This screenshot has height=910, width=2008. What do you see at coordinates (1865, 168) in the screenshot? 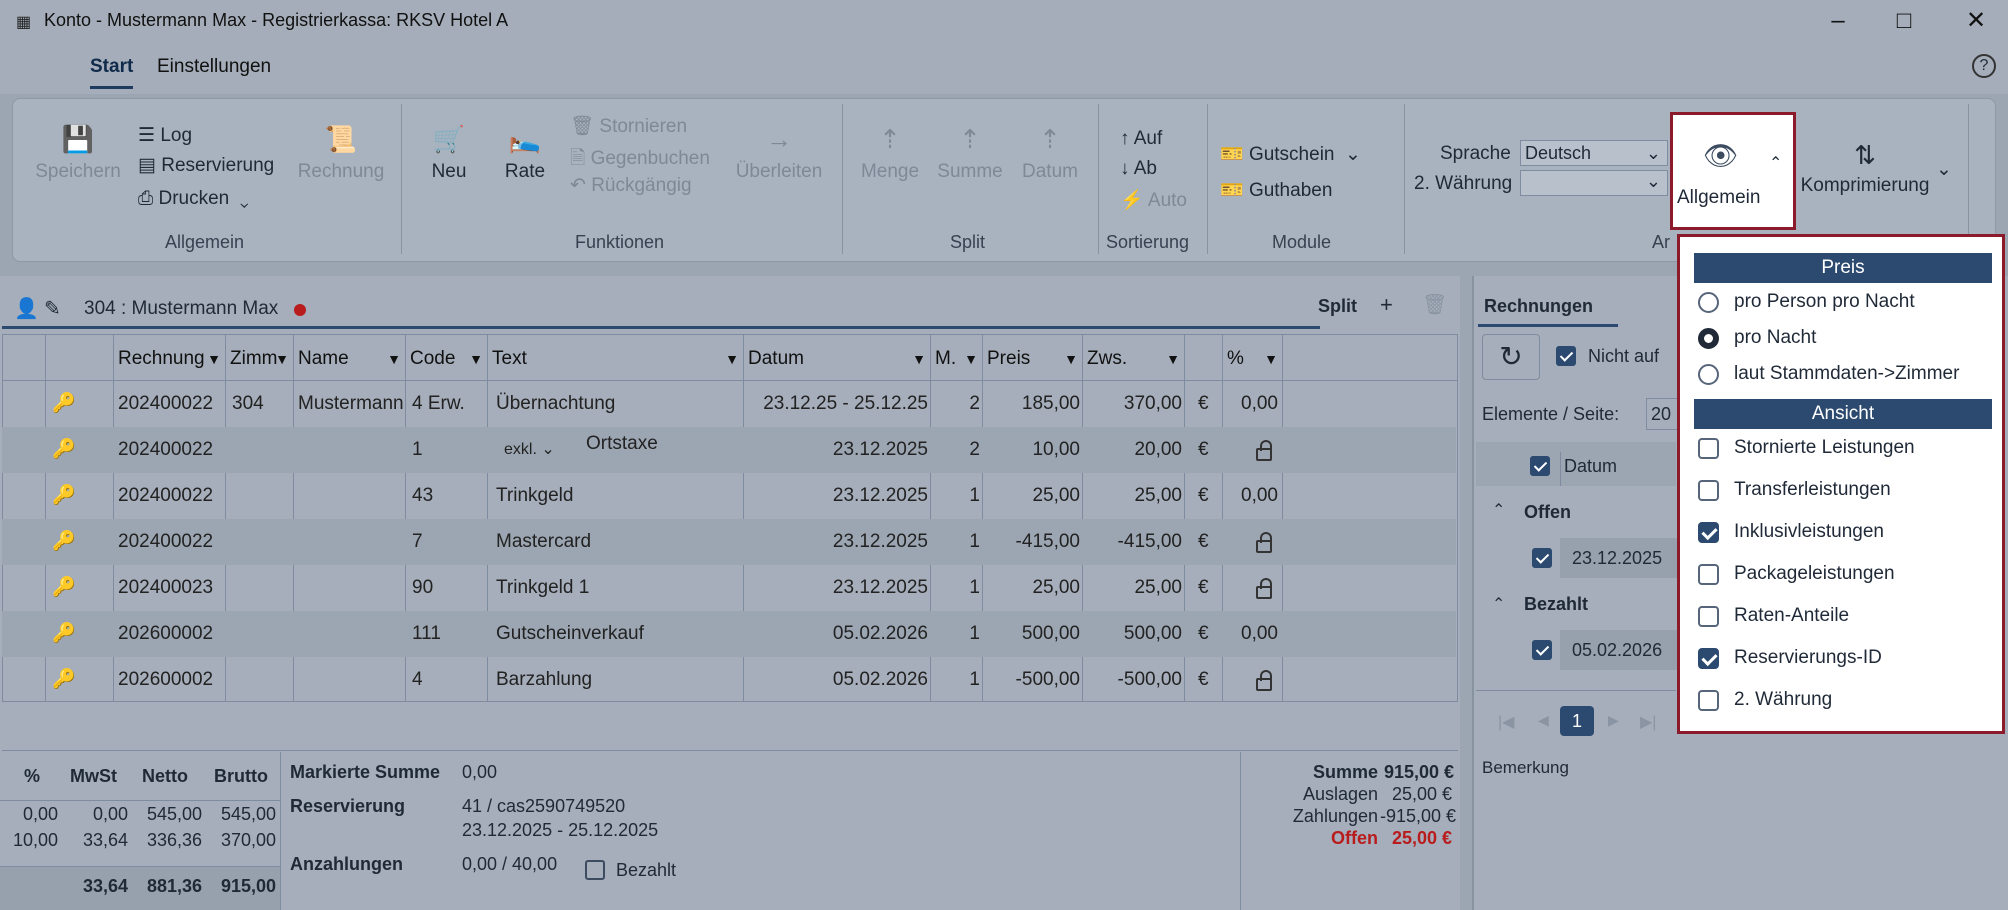
I see `komprimierung-button: ⇅ Komprimierung` at bounding box center [1865, 168].